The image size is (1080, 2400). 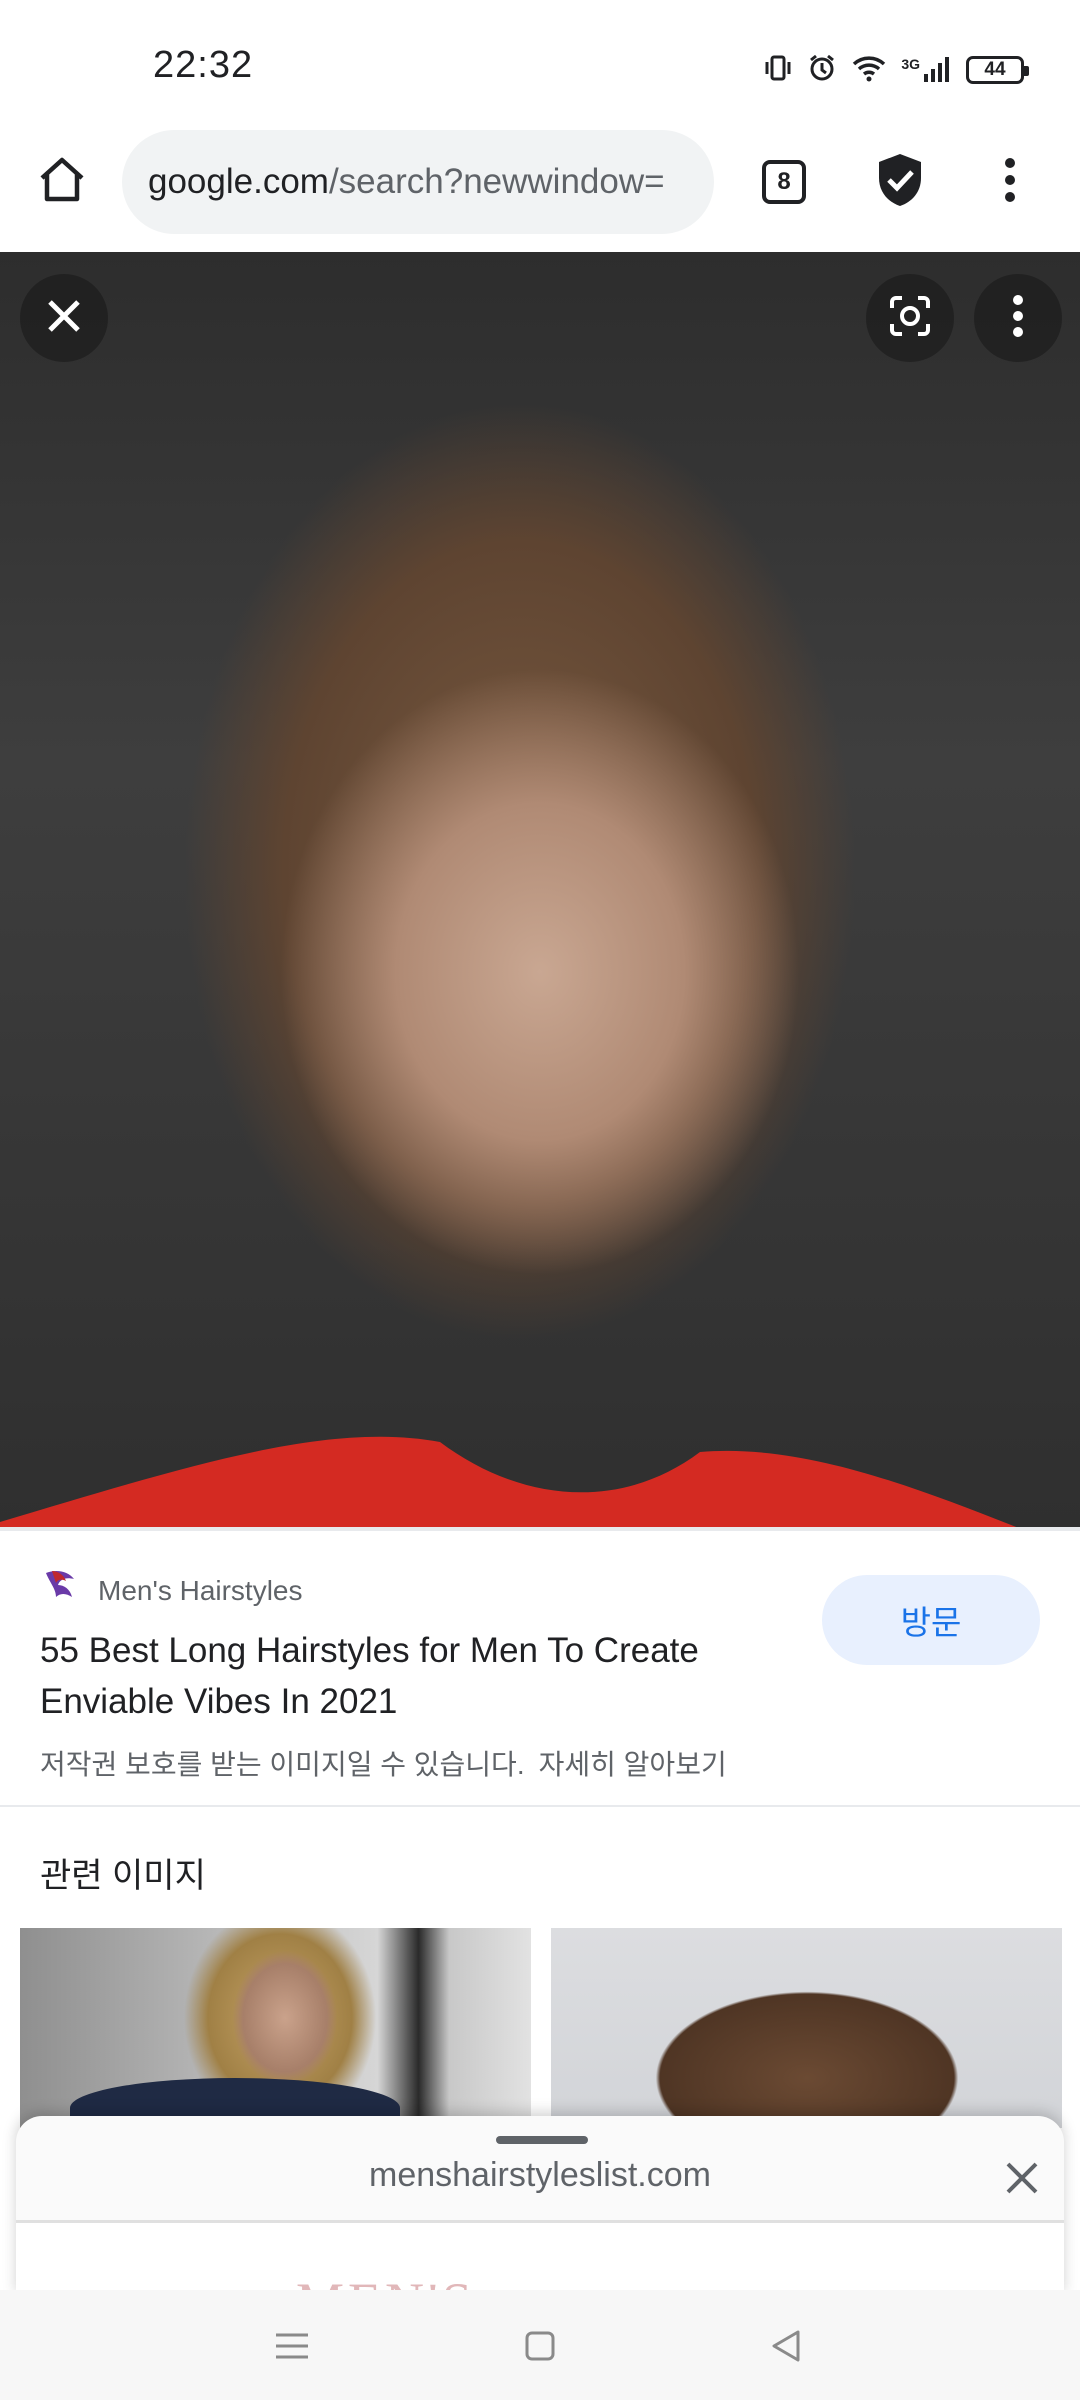 I want to click on tab-switcher-button: 8, so click(x=784, y=182).